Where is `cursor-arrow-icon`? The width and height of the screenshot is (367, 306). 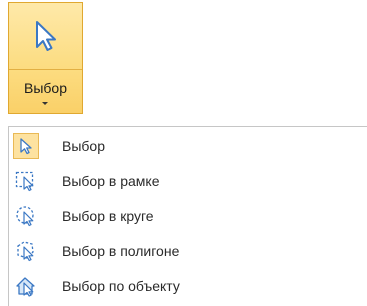 cursor-arrow-icon is located at coordinates (46, 36).